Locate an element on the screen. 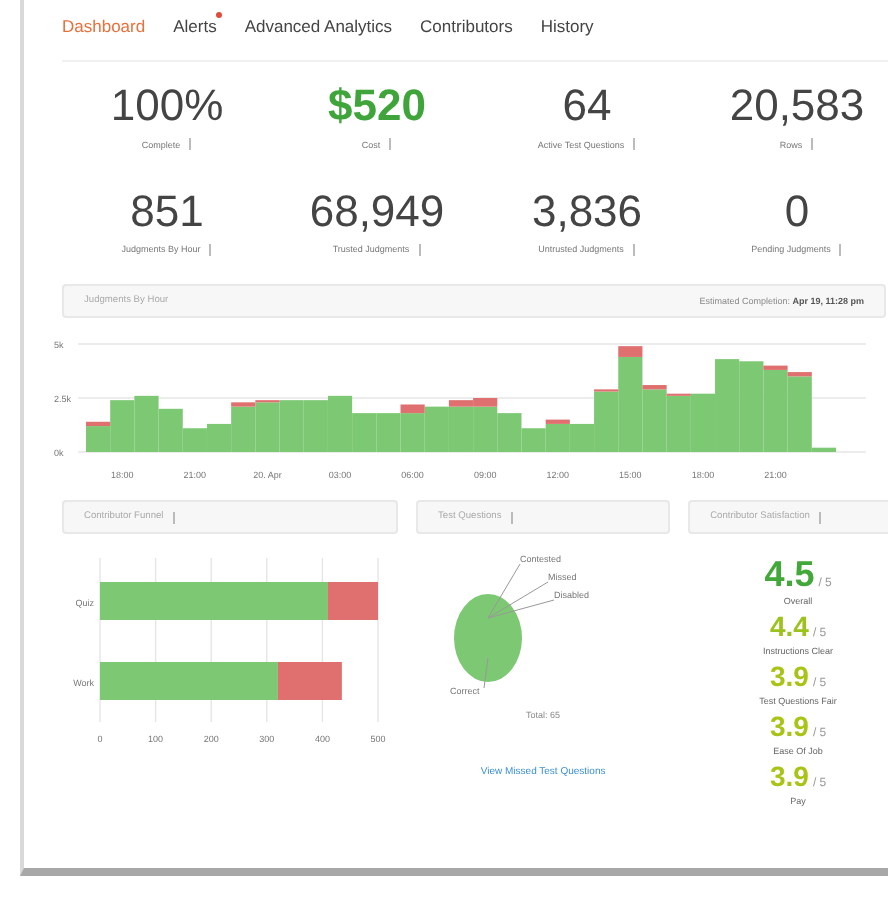  pie-chart is located at coordinates (487, 638).